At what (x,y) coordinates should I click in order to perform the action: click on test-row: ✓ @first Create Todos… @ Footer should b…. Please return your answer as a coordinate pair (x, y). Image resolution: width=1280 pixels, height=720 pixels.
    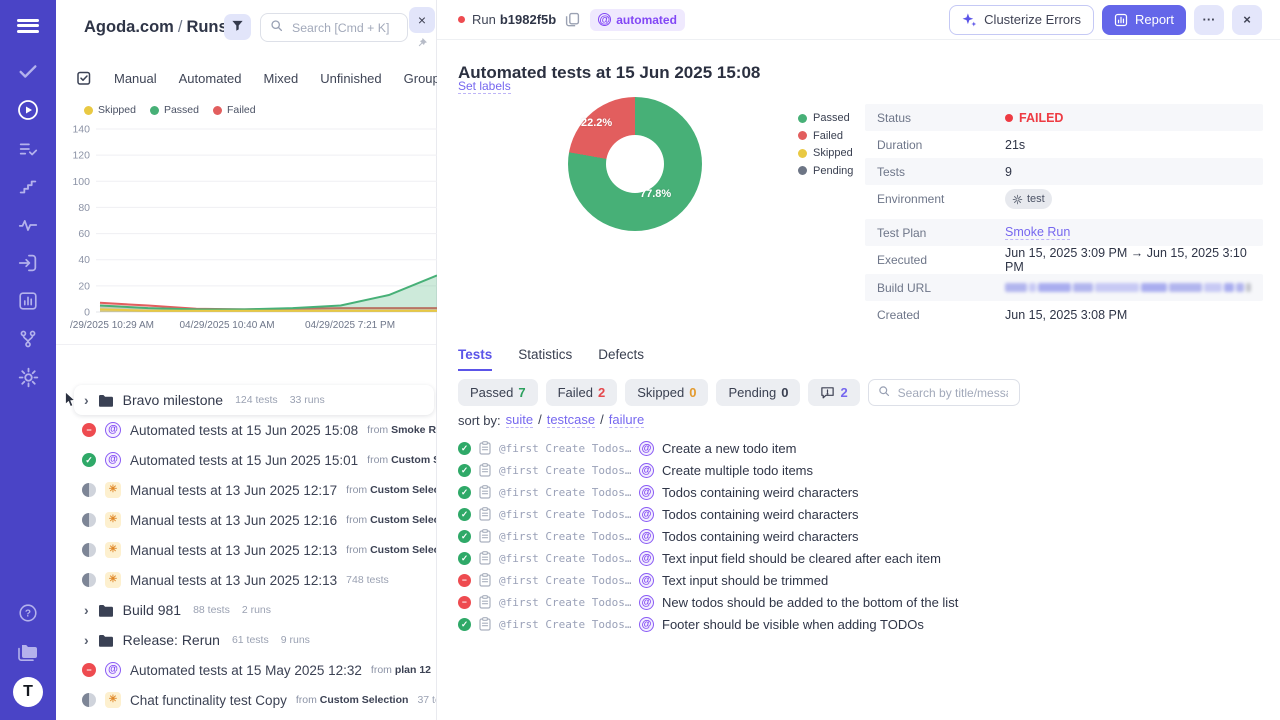
    Looking at the image, I should click on (708, 624).